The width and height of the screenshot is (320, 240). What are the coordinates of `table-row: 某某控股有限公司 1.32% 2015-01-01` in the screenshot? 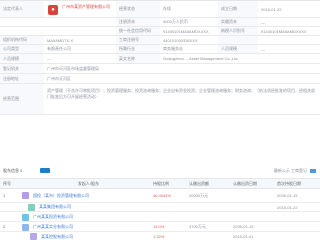 It's located at (160, 236).